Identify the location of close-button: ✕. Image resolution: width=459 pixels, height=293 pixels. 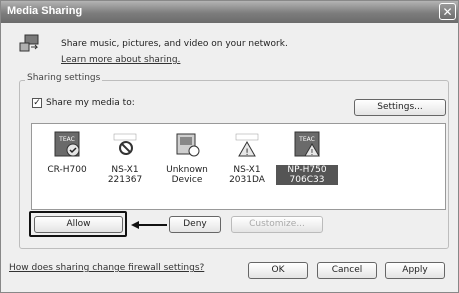
(447, 11).